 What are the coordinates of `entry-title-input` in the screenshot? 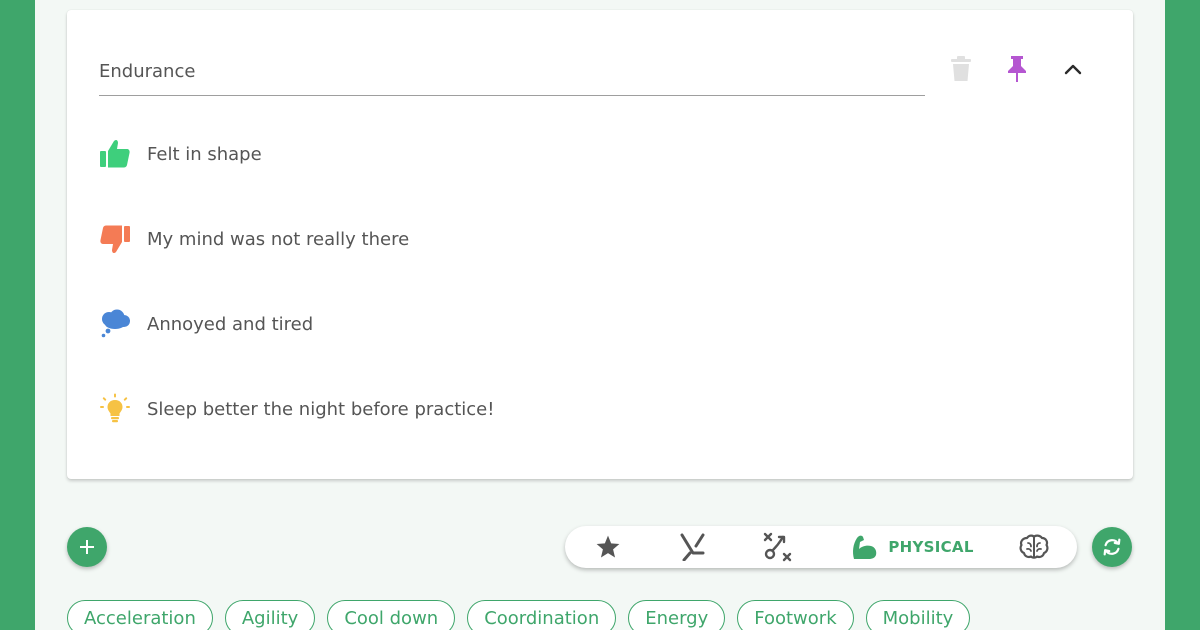 It's located at (512, 75).